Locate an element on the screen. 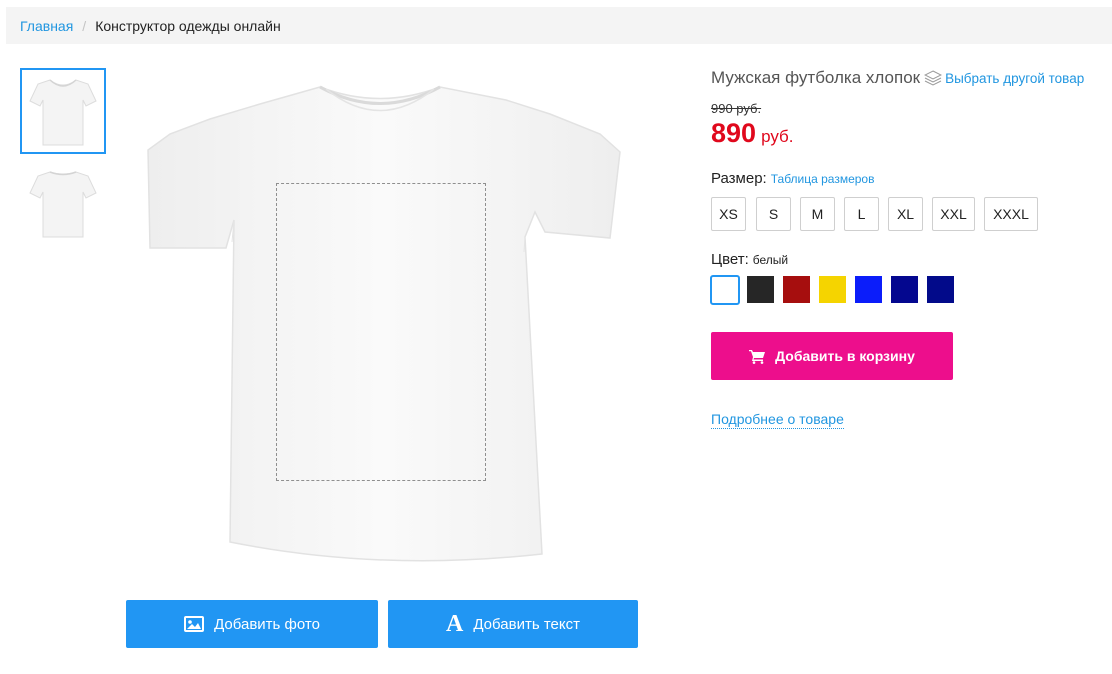 This screenshot has height=674, width=1112. breadcrumb-current: Конструктор одежды онлайн is located at coordinates (188, 25).